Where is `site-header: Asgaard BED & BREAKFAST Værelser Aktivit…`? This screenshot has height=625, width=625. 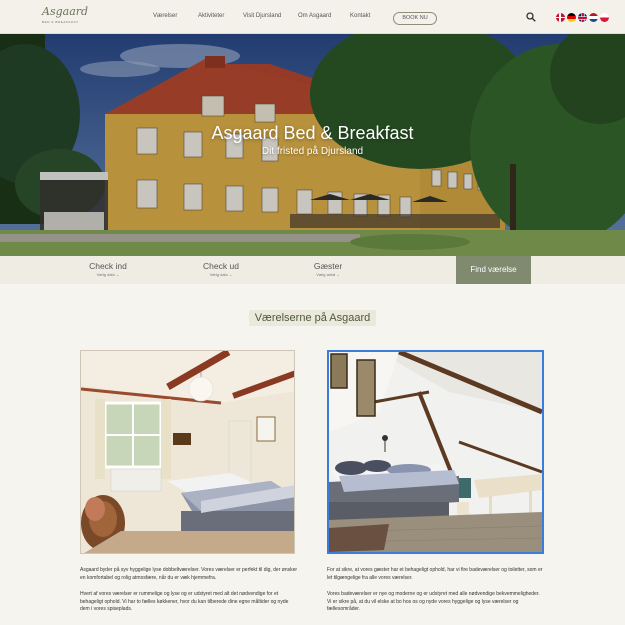
site-header: Asgaard BED & BREAKFAST Værelser Aktivit… is located at coordinates (312, 17).